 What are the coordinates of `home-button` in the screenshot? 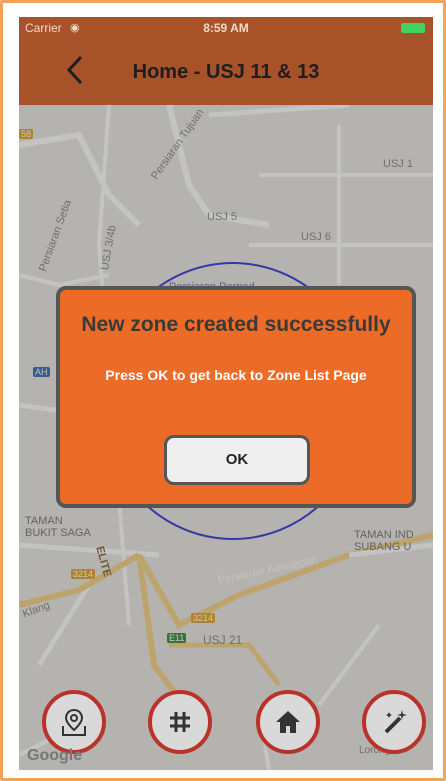 It's located at (288, 722).